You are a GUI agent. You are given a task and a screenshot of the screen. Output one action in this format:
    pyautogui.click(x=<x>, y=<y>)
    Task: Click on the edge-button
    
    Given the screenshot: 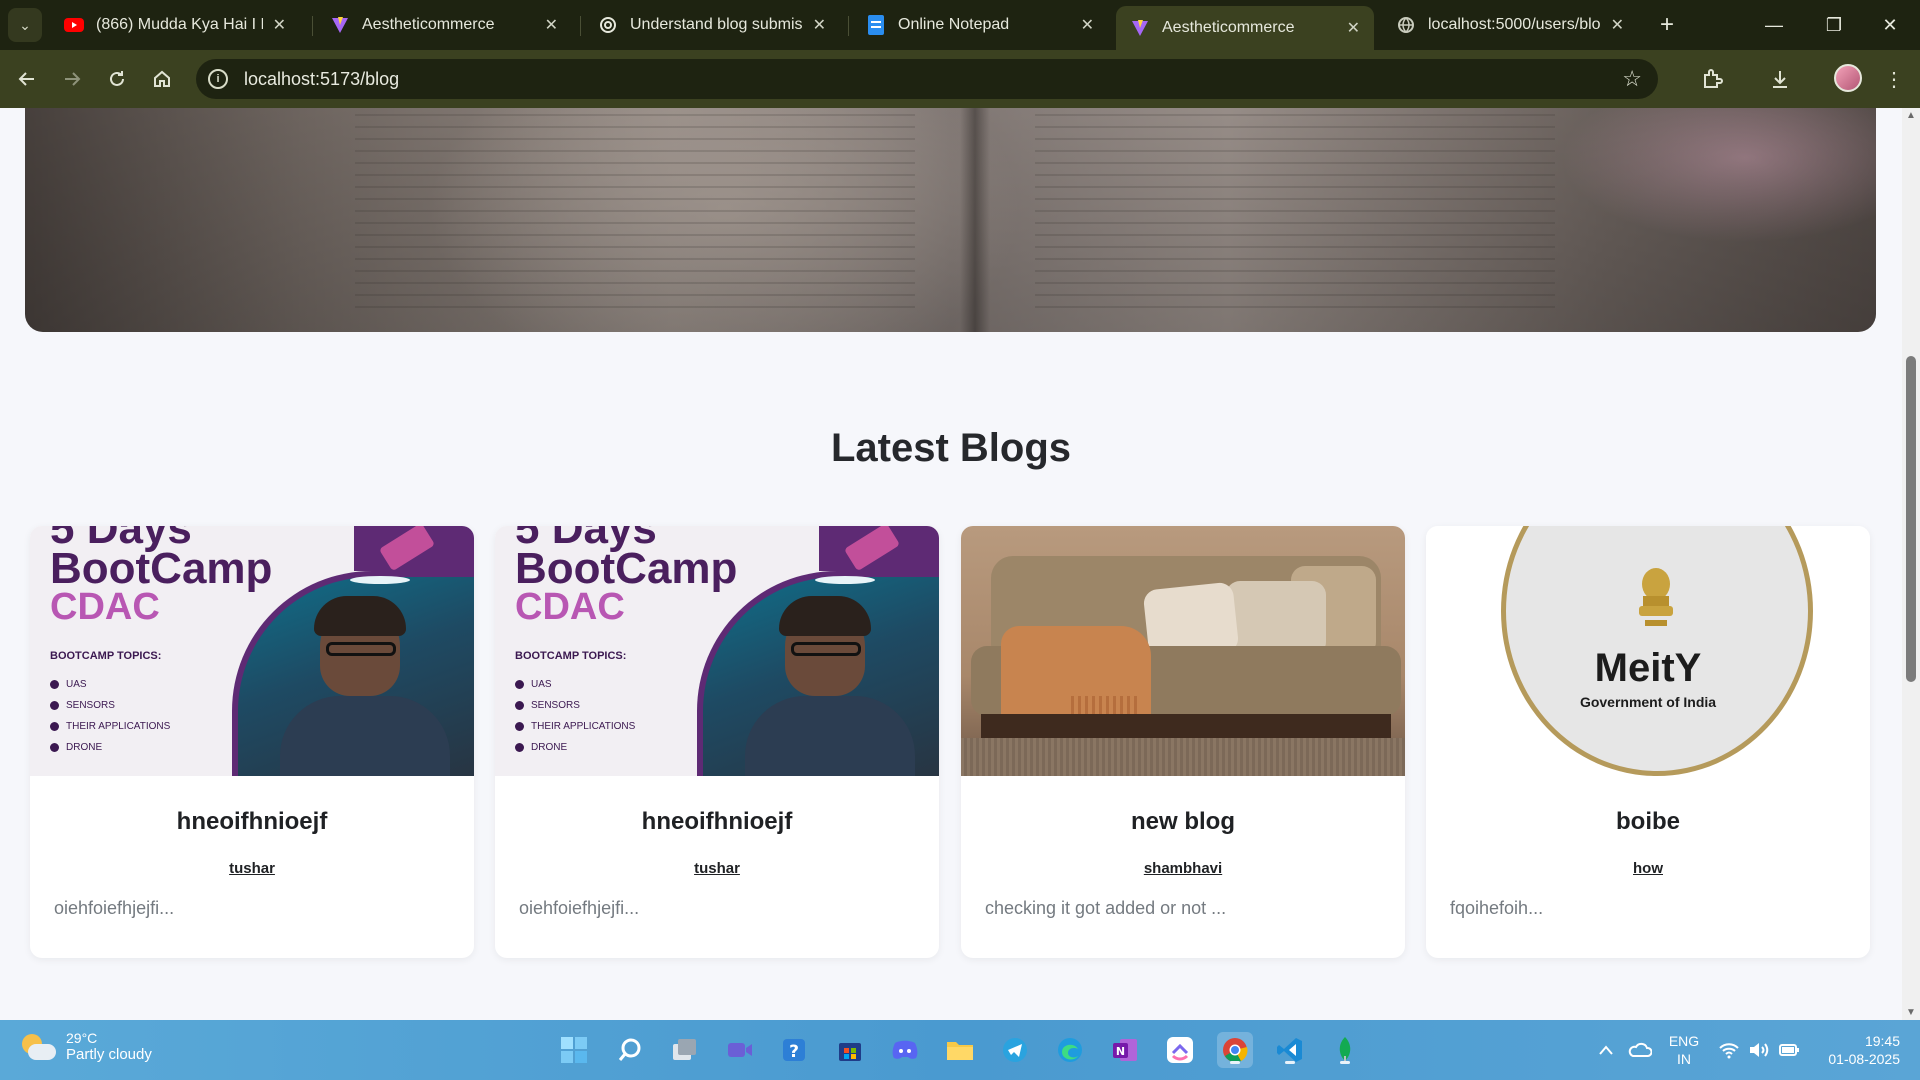 What is the action you would take?
    pyautogui.click(x=1070, y=1050)
    